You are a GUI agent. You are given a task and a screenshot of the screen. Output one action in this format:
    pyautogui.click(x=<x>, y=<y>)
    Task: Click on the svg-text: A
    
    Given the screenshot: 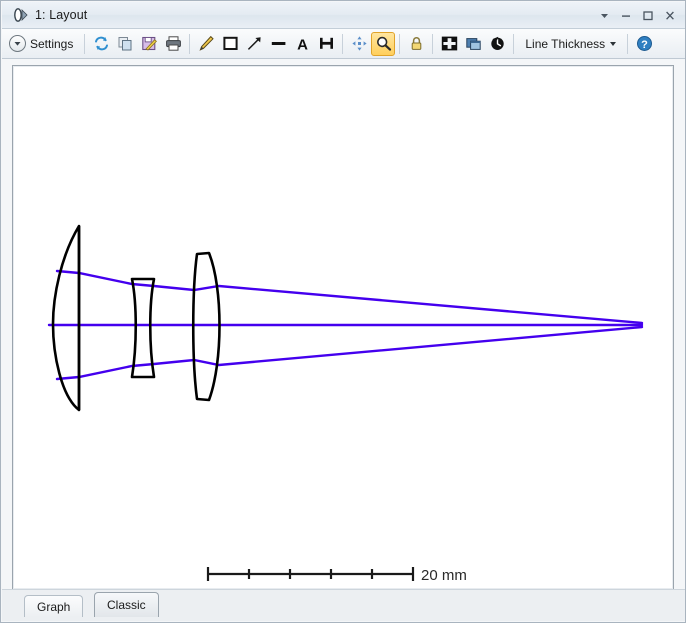 What is the action you would take?
    pyautogui.click(x=302, y=44)
    